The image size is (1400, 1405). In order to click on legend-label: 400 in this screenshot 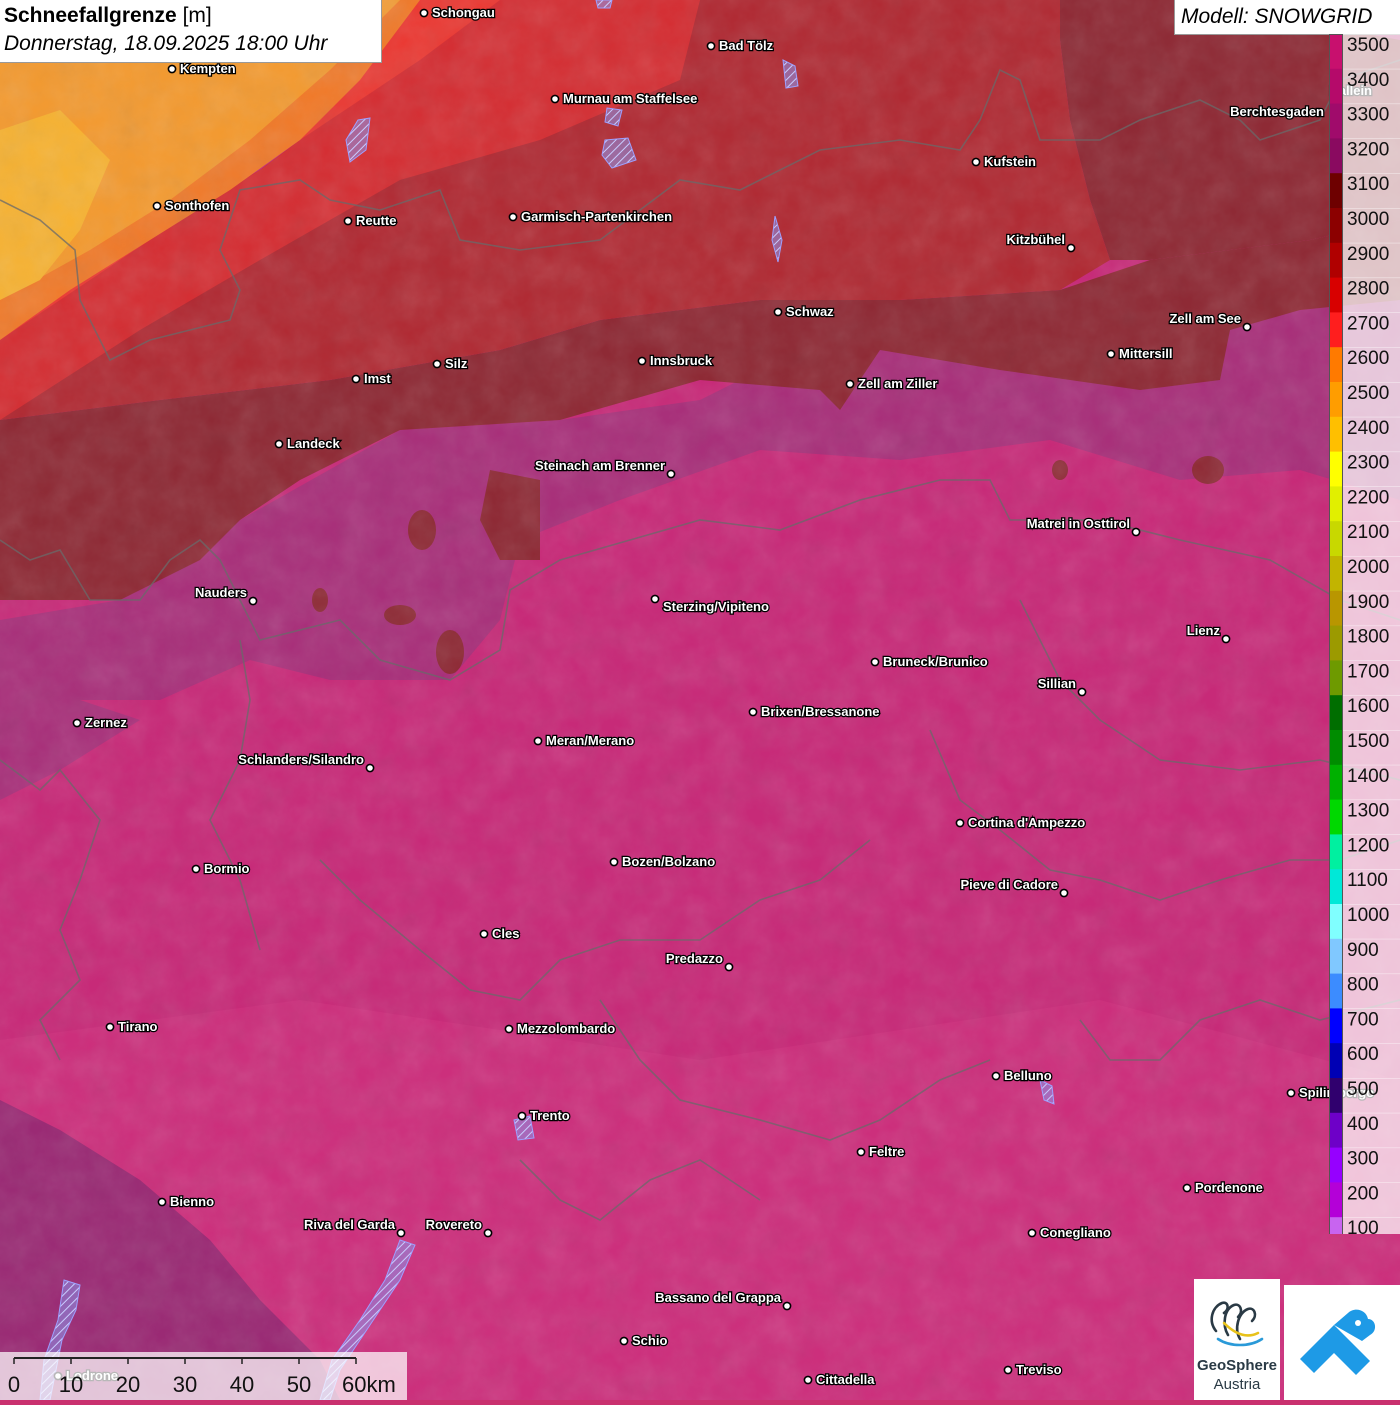, I will do `click(1363, 1124)`.